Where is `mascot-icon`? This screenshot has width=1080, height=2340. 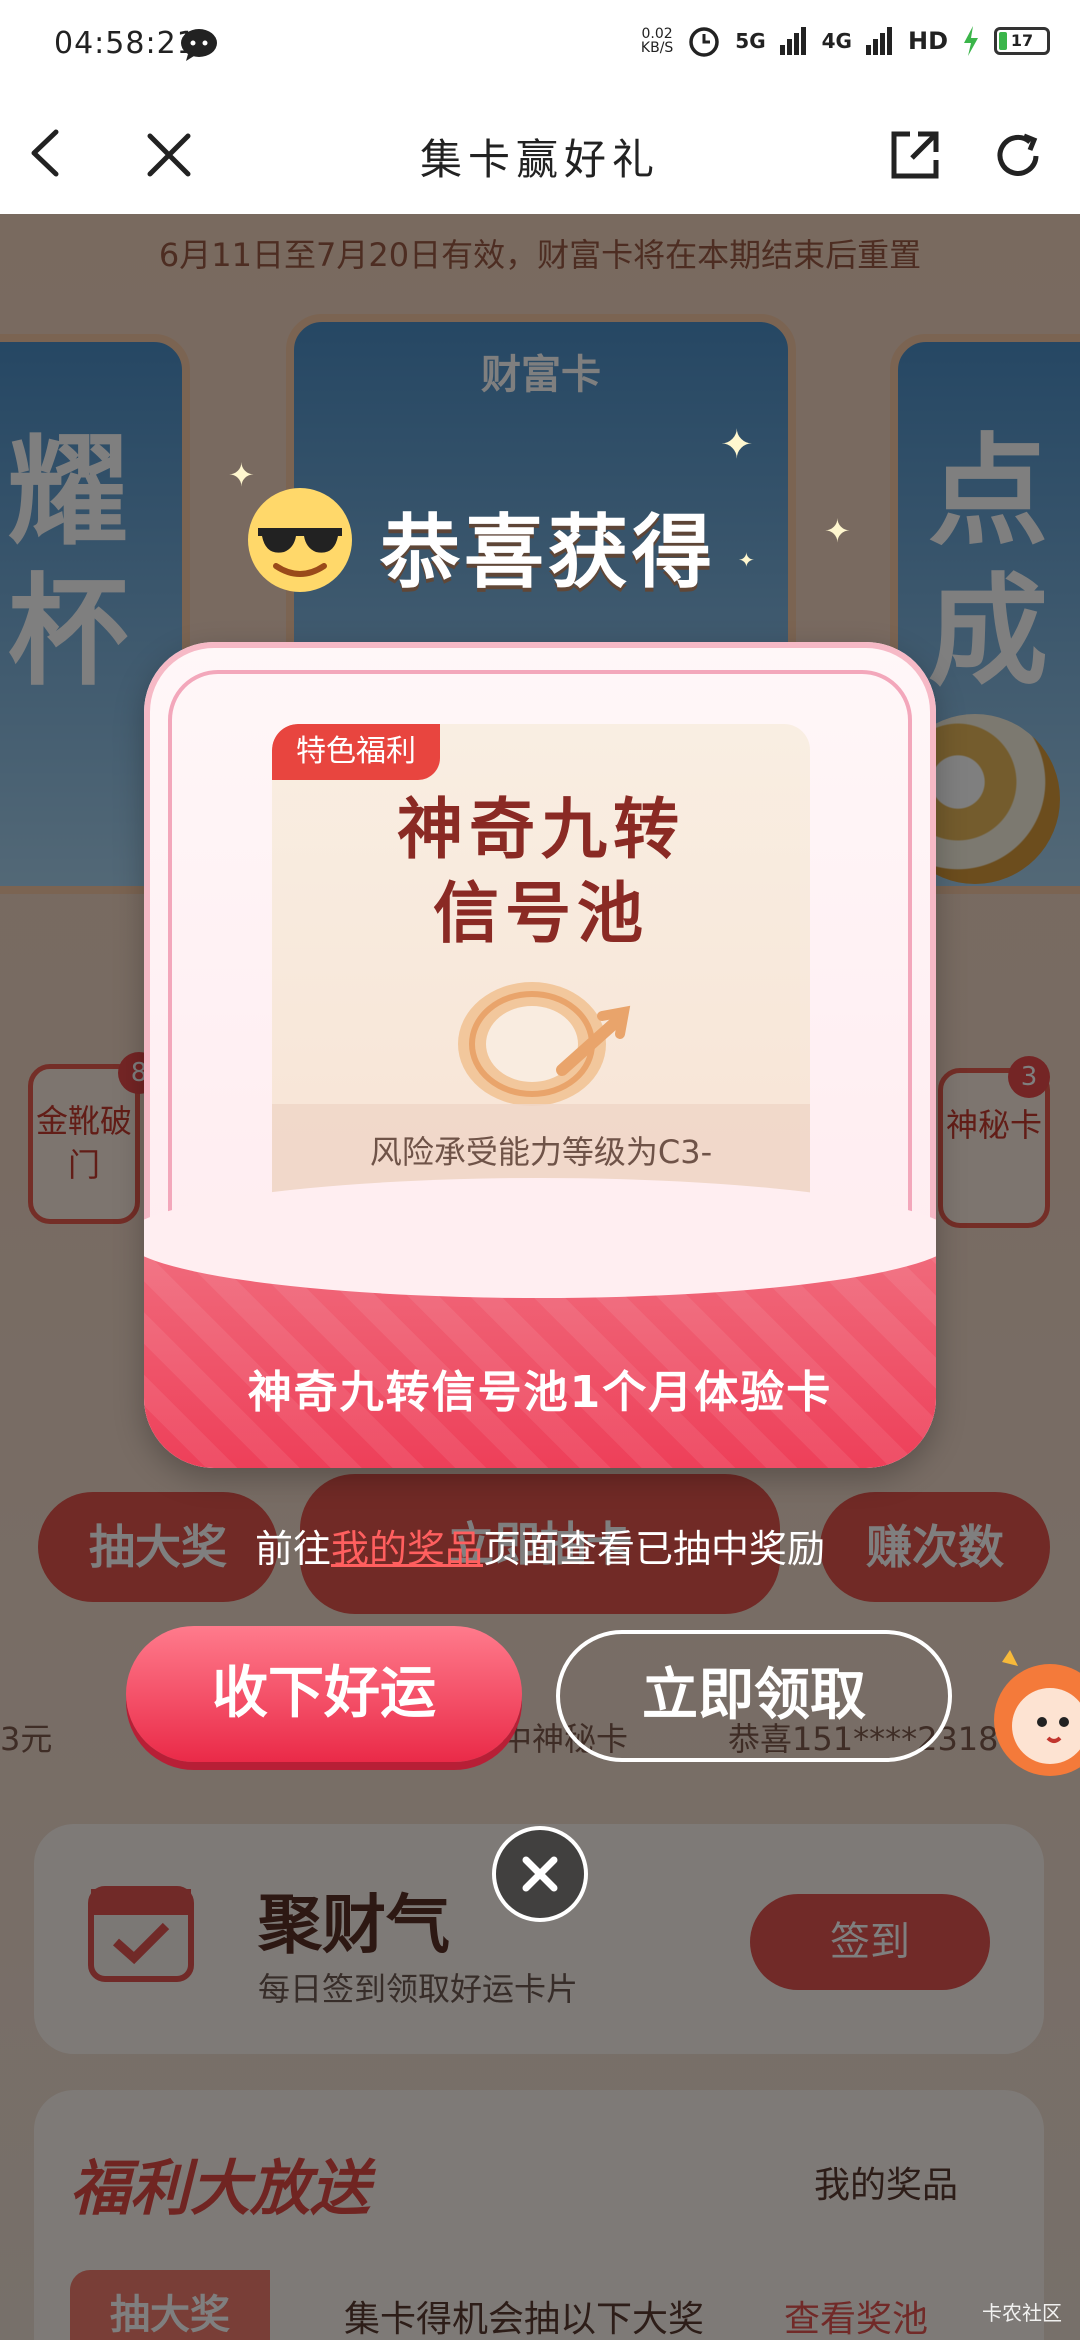 mascot-icon is located at coordinates (1035, 1710).